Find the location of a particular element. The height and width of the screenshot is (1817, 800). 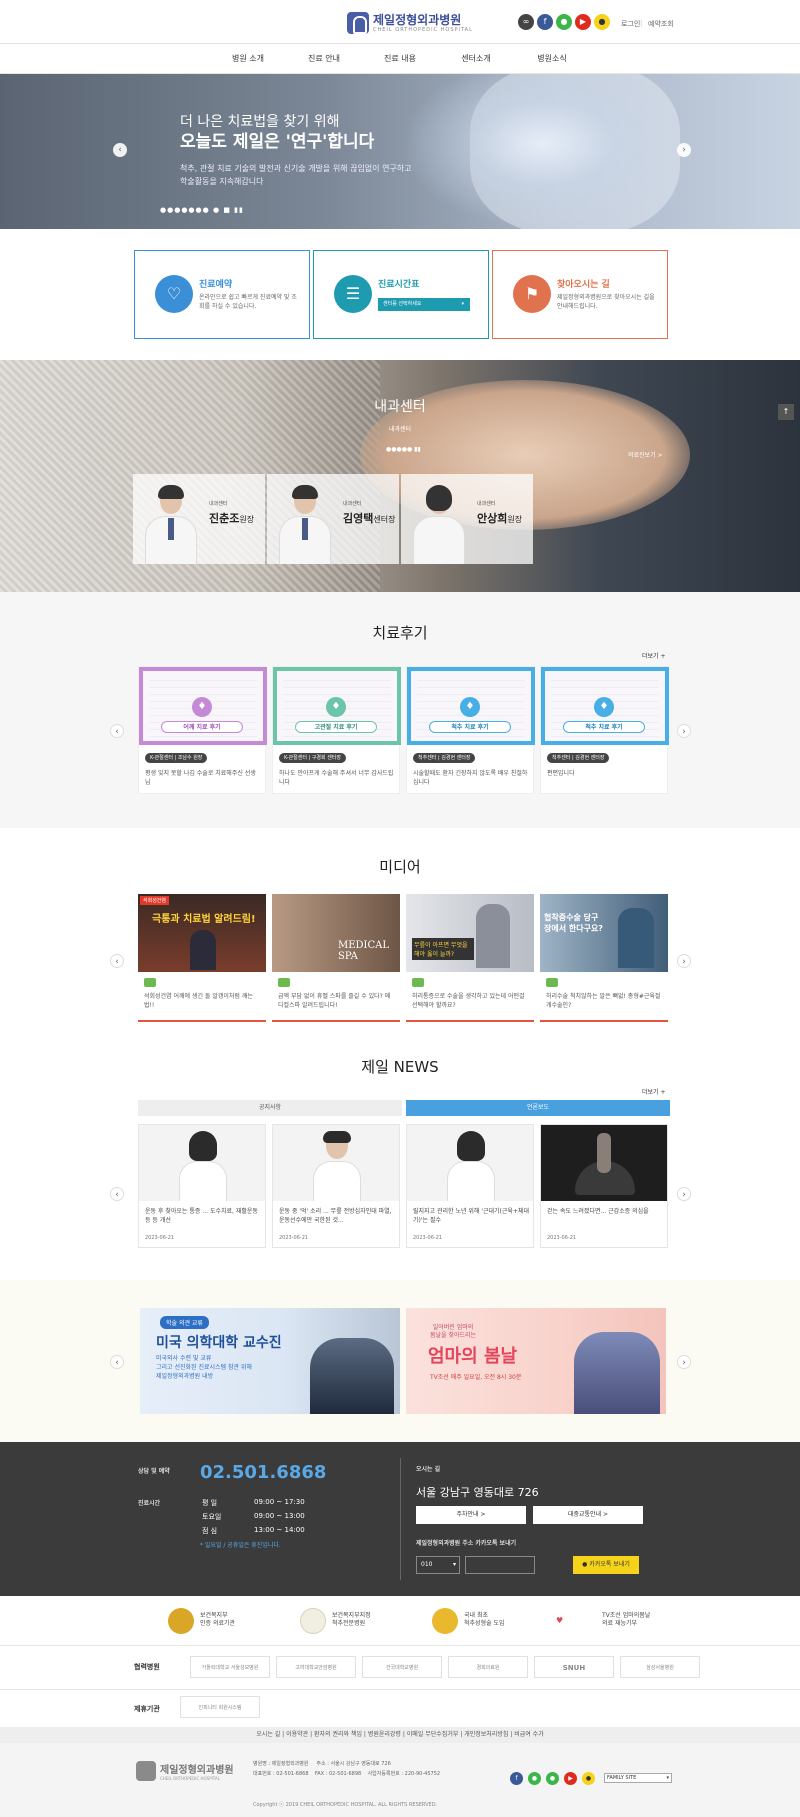

footer-logo: 제일정형외과병원 CHEIL ORTHOPEDIC HOSPITAL is located at coordinates (185, 1771).